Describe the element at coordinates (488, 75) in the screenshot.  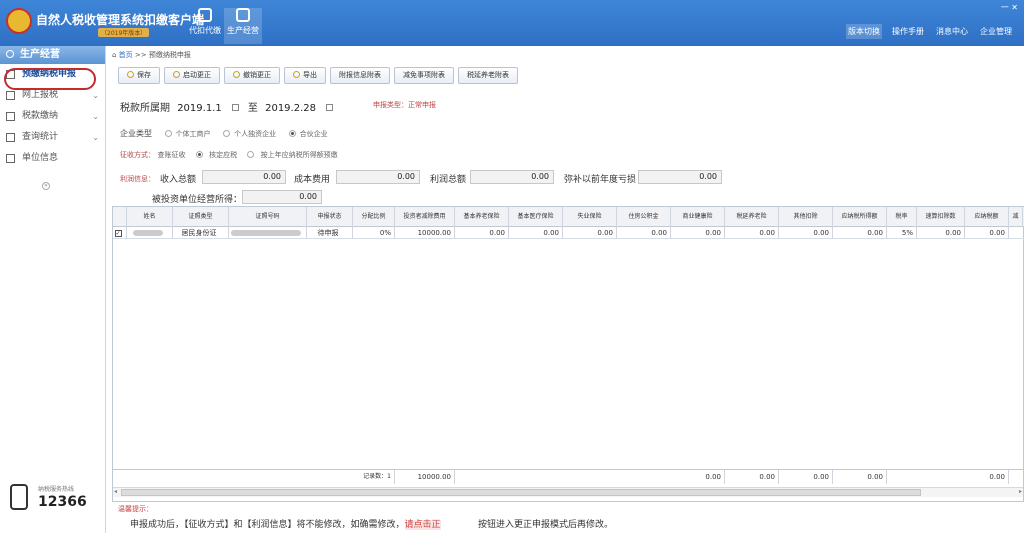
I see `pension-button: 税延养老附表` at that location.